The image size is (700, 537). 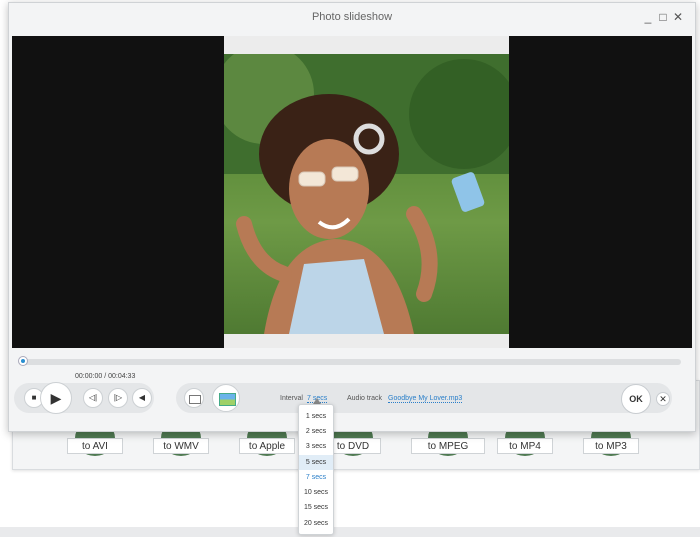 What do you see at coordinates (181, 446) in the screenshot?
I see `convert-wmv-label: to WMV` at bounding box center [181, 446].